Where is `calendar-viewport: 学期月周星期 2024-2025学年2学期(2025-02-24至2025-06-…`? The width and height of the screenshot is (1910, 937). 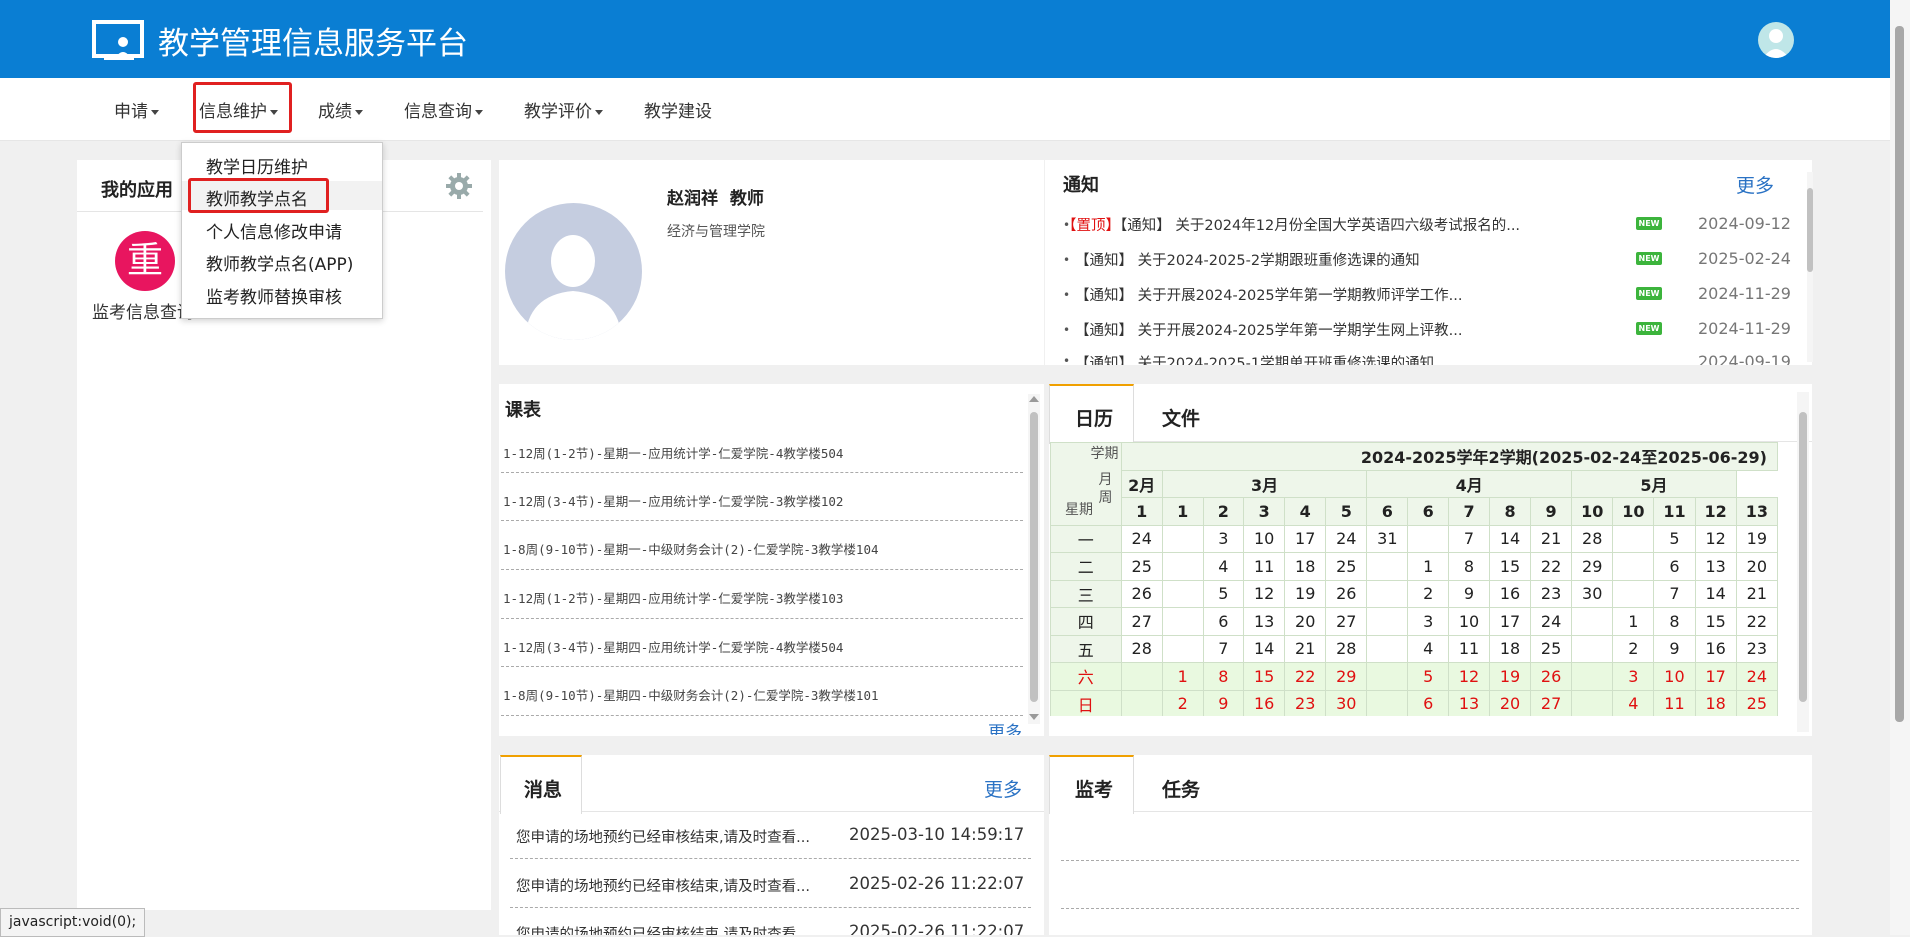 calendar-viewport: 学期月周星期 2024-2025学年2学期(2025-02-24至2025-06-… is located at coordinates (1414, 579).